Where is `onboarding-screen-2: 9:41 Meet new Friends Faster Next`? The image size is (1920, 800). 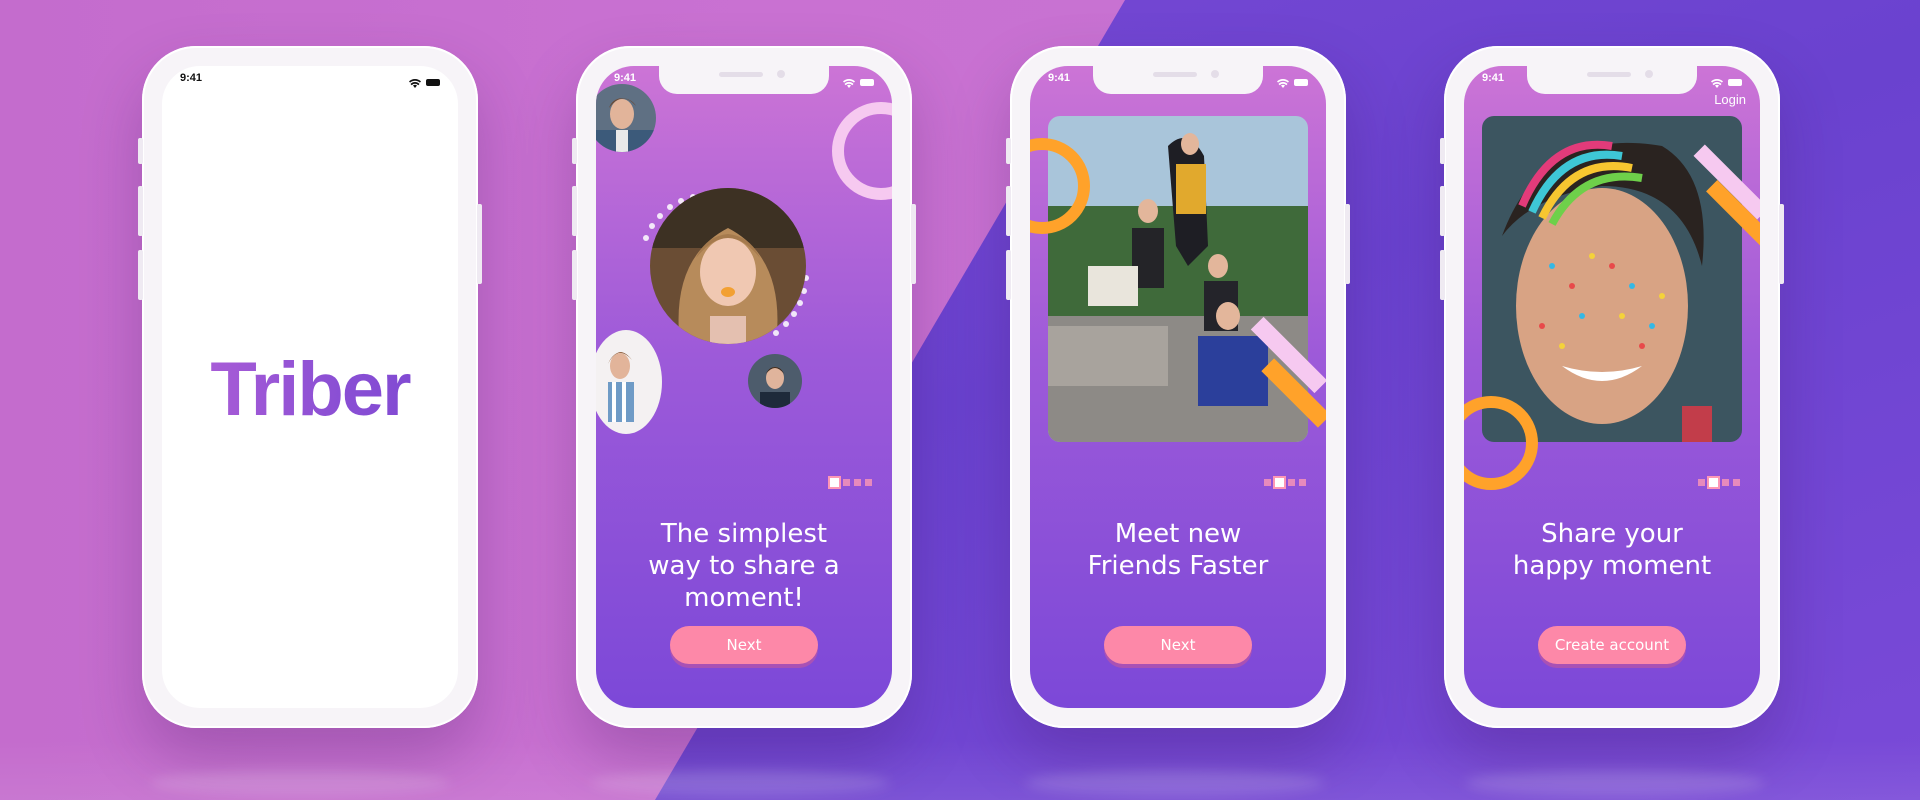 onboarding-screen-2: 9:41 Meet new Friends Faster Next is located at coordinates (1178, 387).